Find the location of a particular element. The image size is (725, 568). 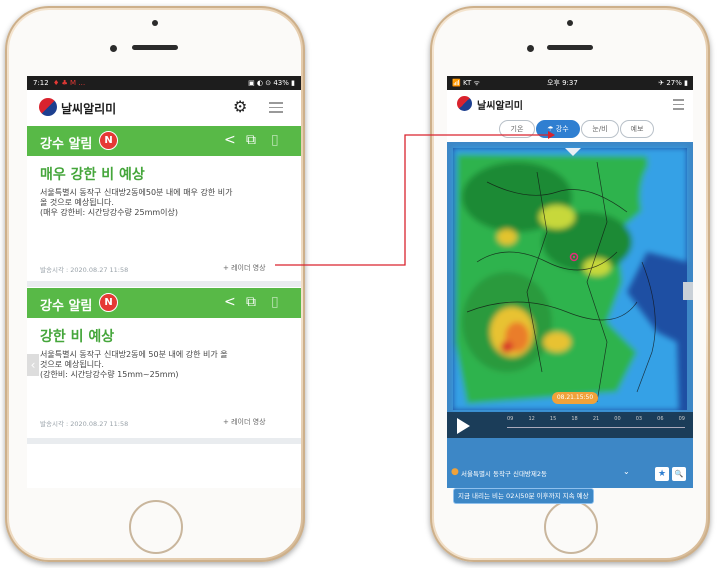

layer-tabs: 기온 ☂ 강수 눈/비 예보 is located at coordinates (570, 129).